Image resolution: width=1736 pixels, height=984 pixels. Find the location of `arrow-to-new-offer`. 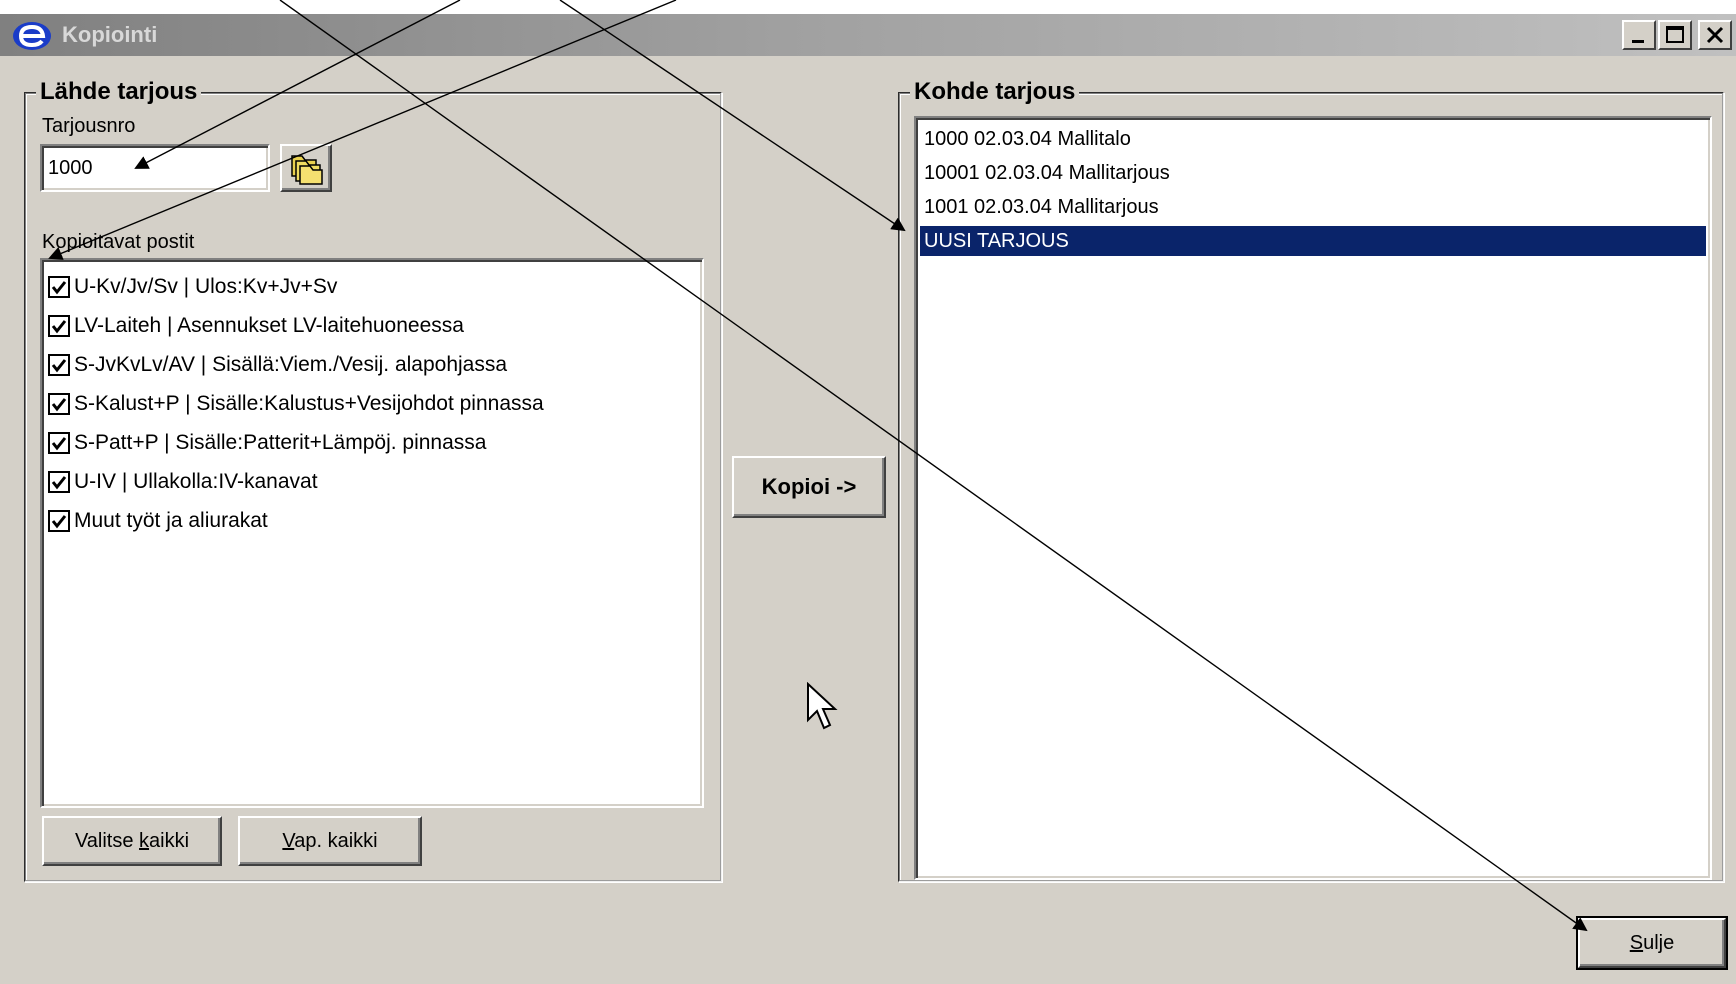

arrow-to-new-offer is located at coordinates (732, 116).